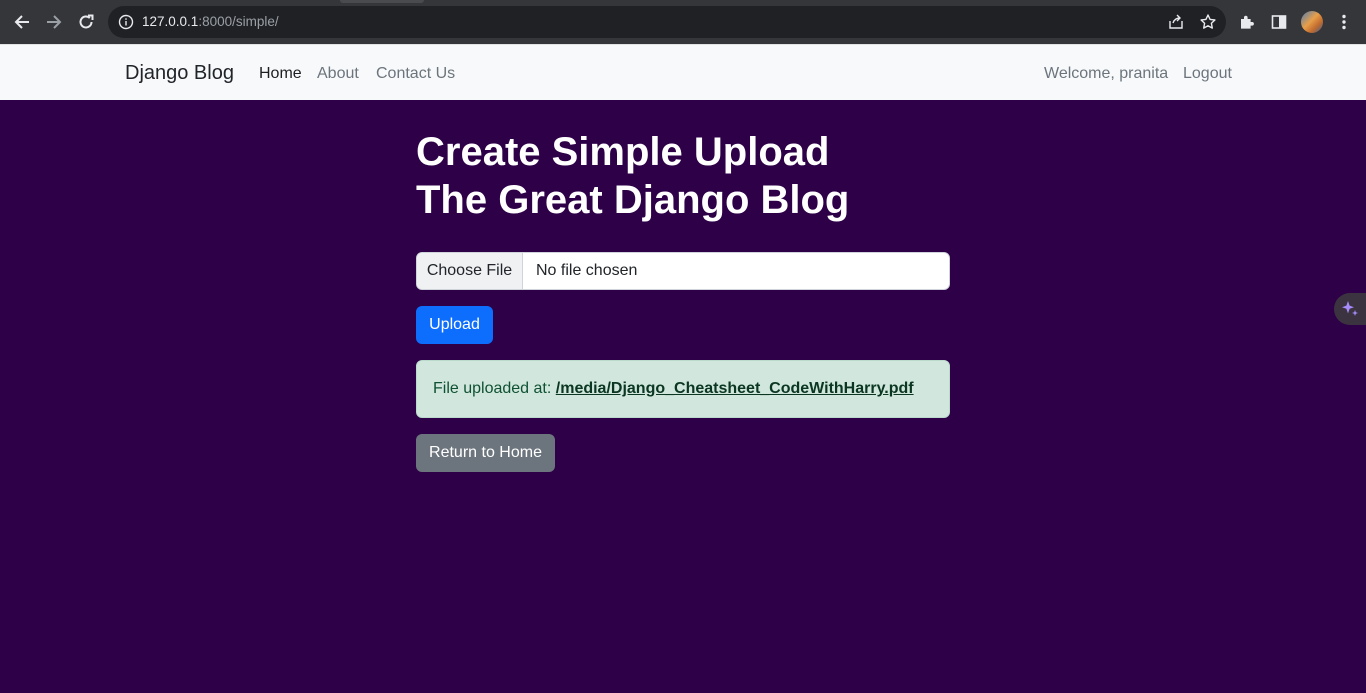 The image size is (1366, 693). What do you see at coordinates (382, 1) in the screenshot?
I see `tab-strip-edge` at bounding box center [382, 1].